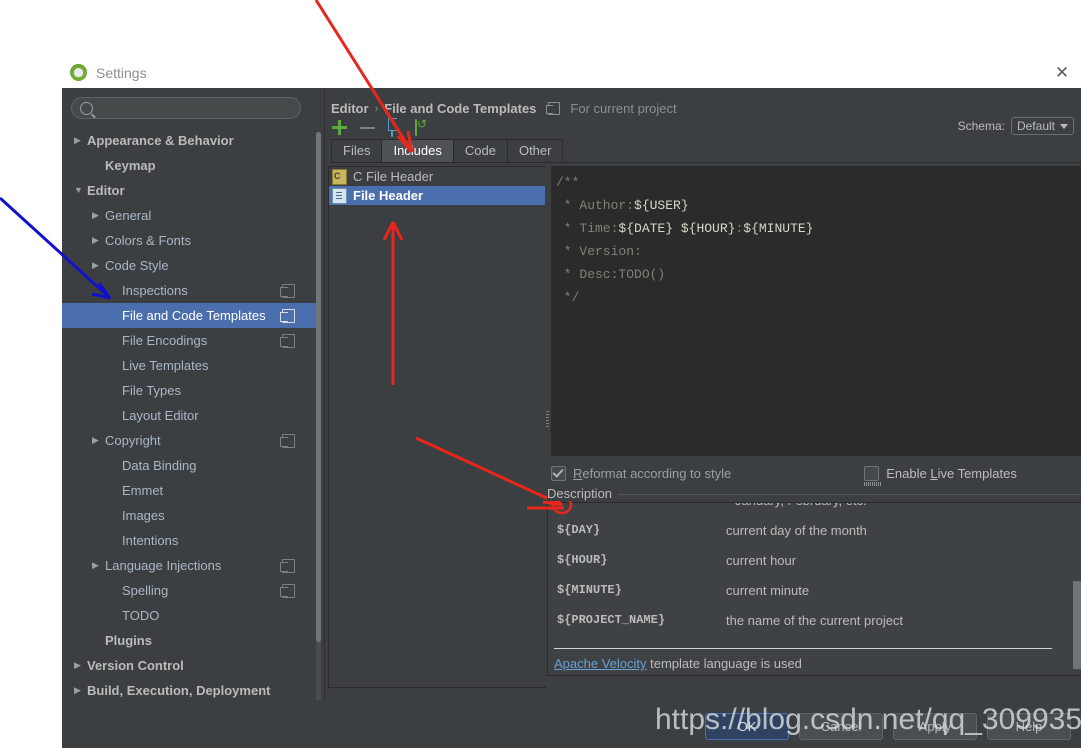  I want to click on close-icon: ✕, so click(1062, 73).